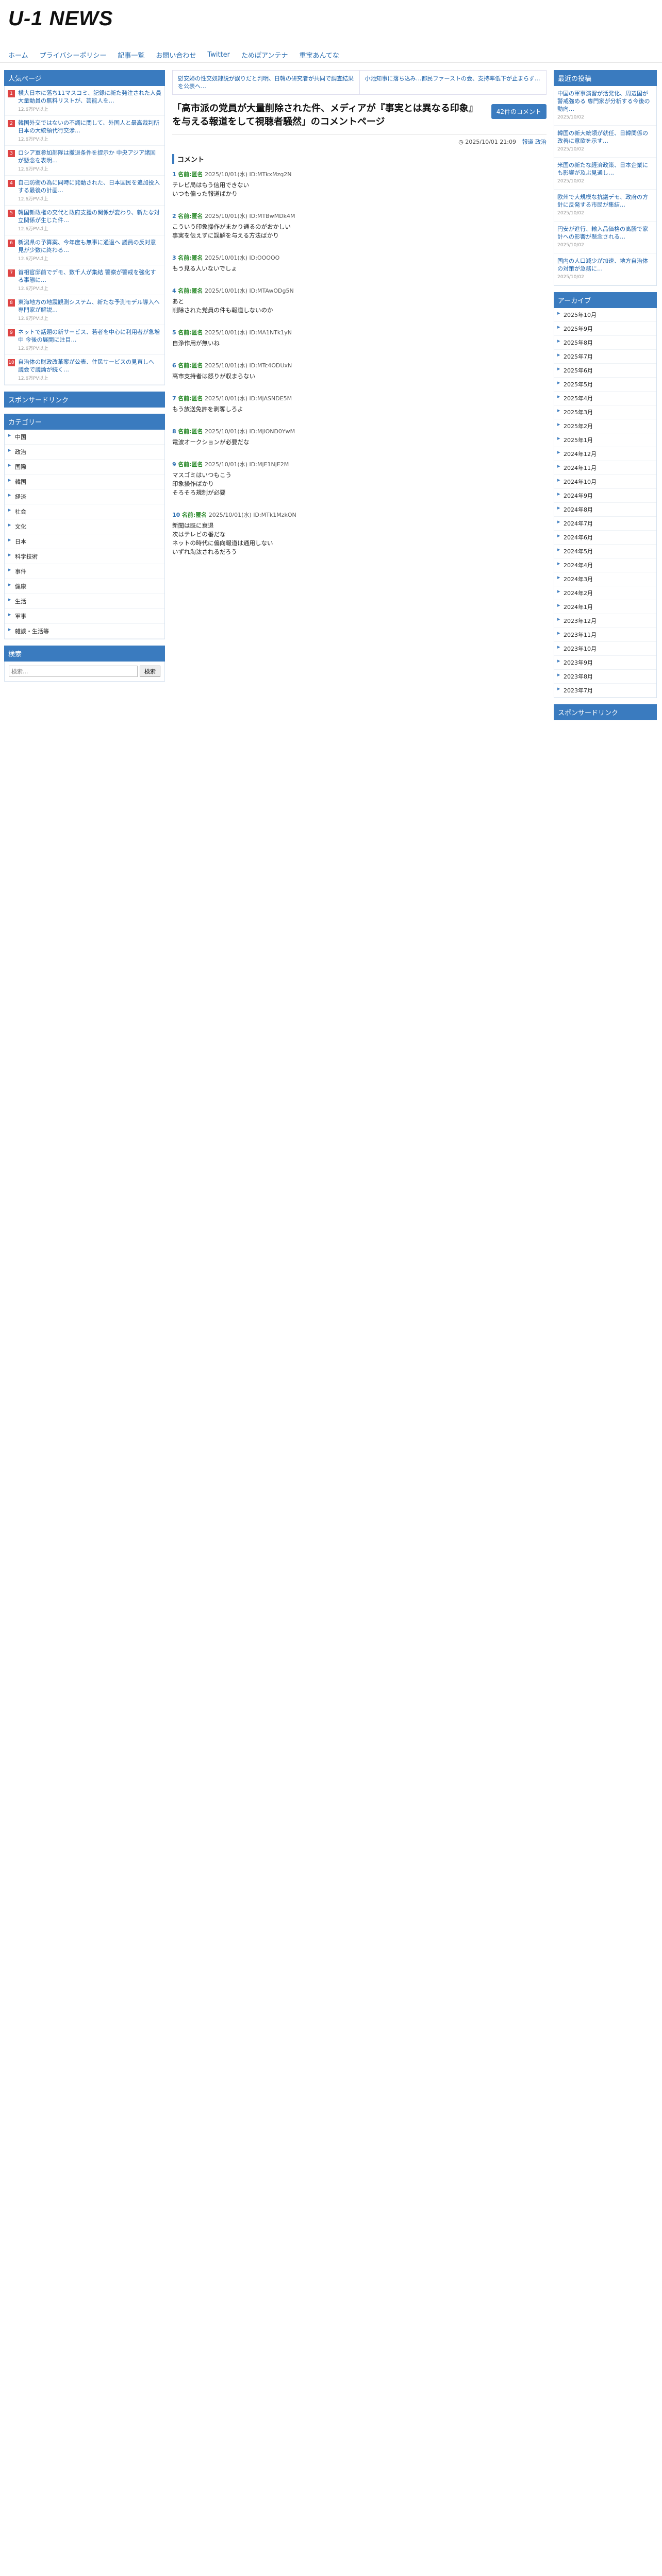  Describe the element at coordinates (605, 649) in the screenshot. I see `archive-item: 2023年10月` at that location.